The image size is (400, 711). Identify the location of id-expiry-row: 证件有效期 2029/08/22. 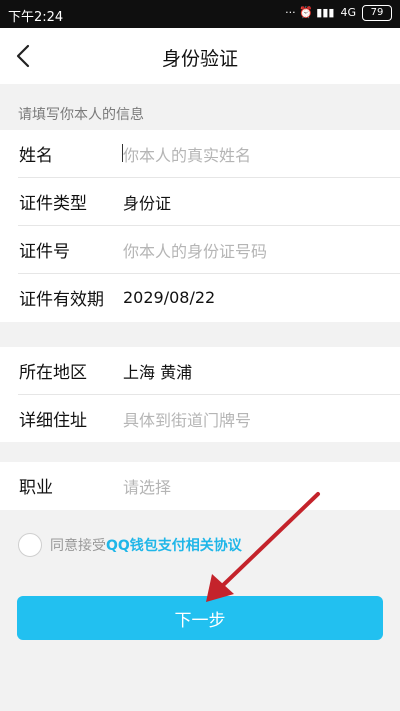
(200, 297).